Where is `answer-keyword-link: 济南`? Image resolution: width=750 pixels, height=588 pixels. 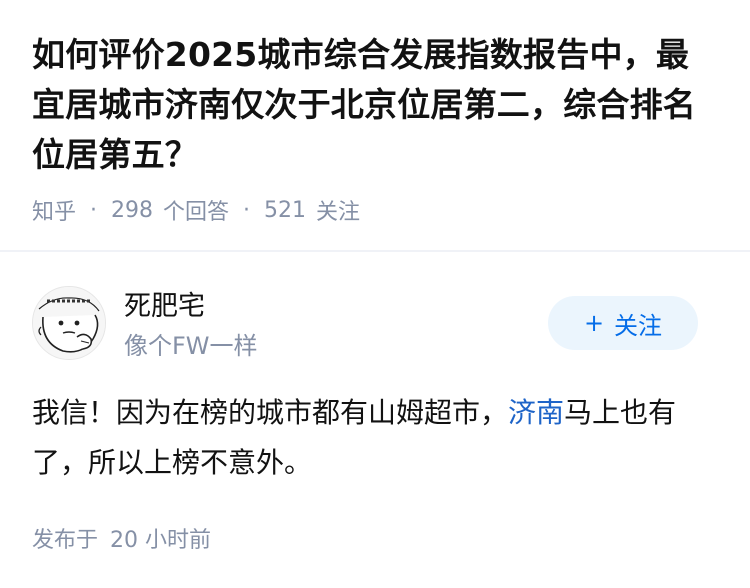 answer-keyword-link: 济南 is located at coordinates (536, 412).